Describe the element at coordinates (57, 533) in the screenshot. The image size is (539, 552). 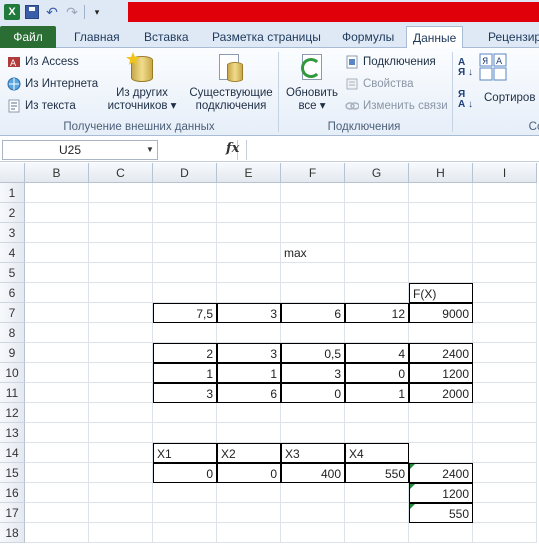
I see `cell-b18` at that location.